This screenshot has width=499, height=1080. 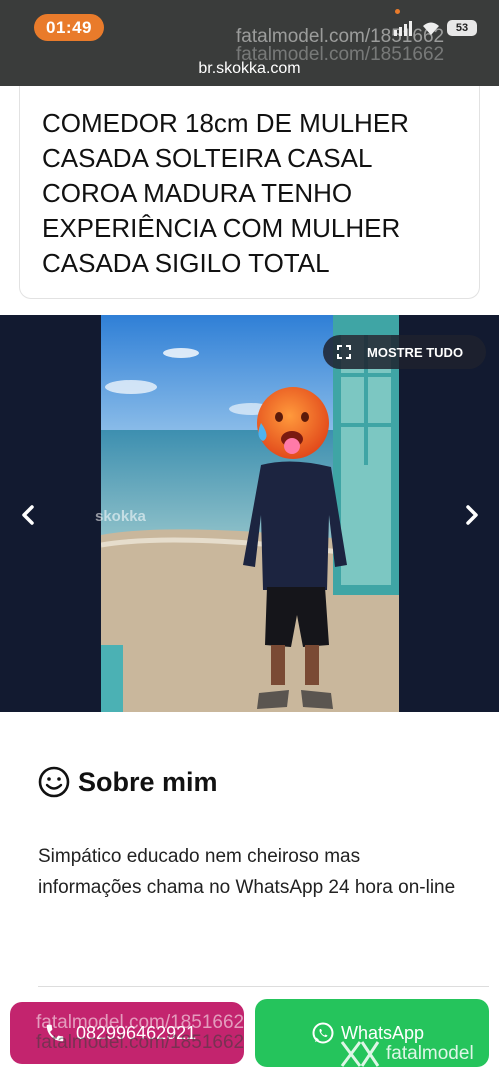 I want to click on about-heading: Sobre mim, so click(x=128, y=782).